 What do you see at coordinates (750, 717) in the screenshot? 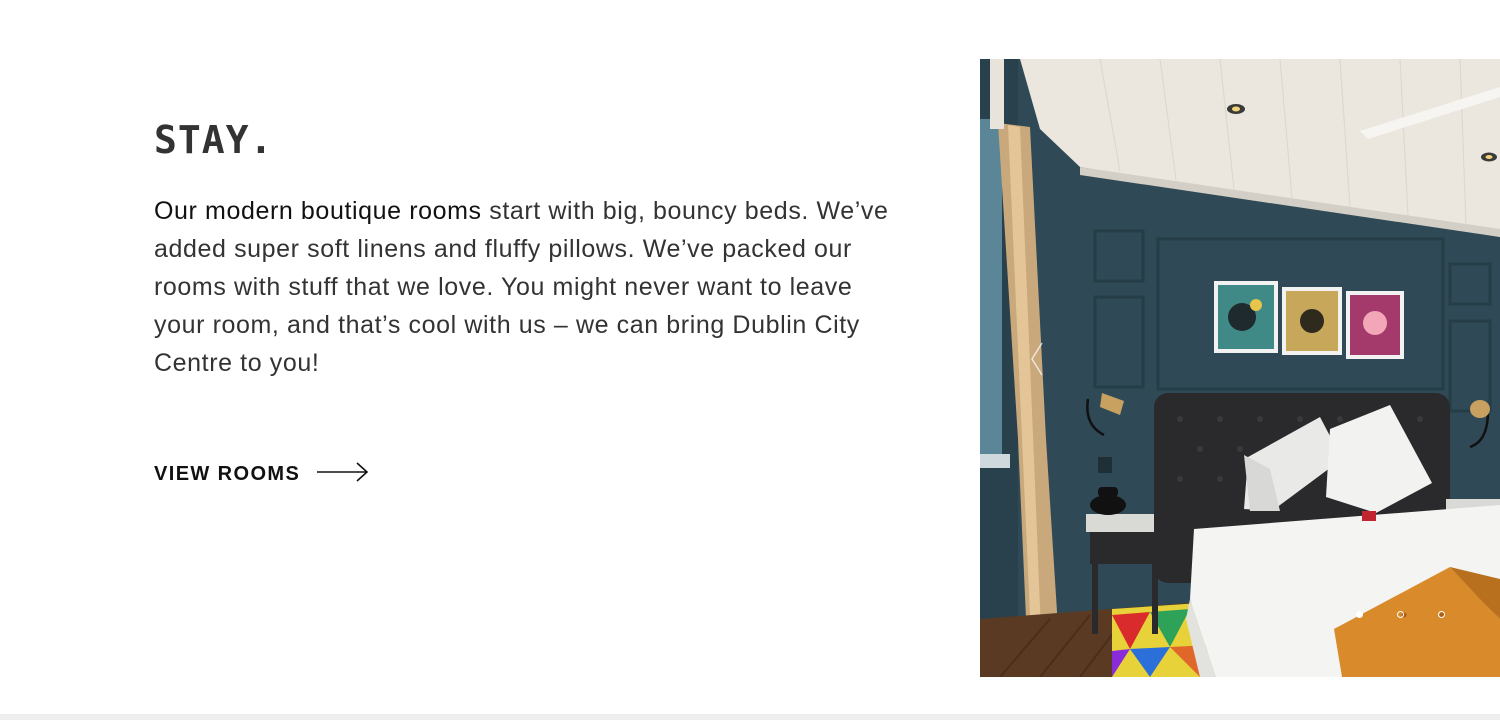
I see `section-divider` at bounding box center [750, 717].